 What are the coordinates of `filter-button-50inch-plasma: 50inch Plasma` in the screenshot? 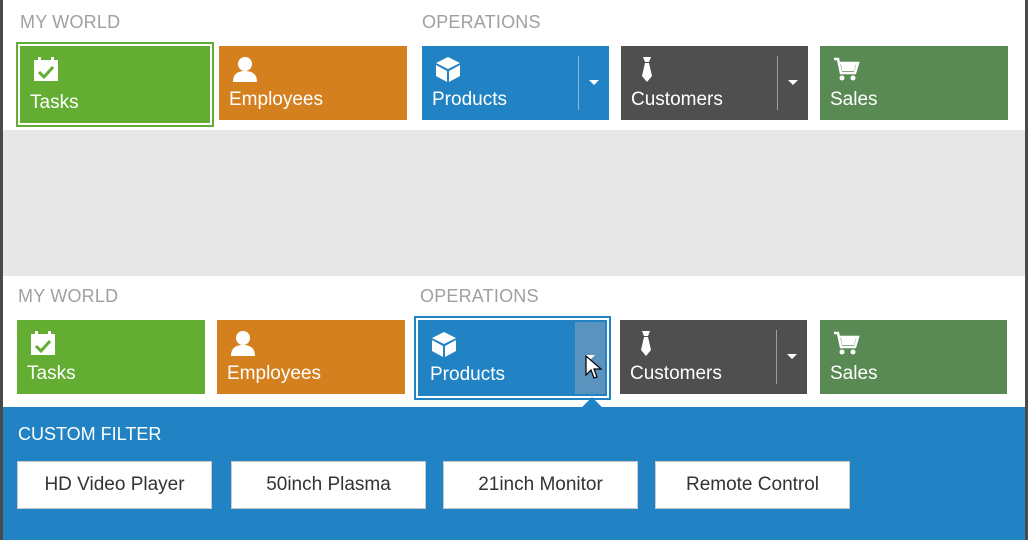 It's located at (328, 485).